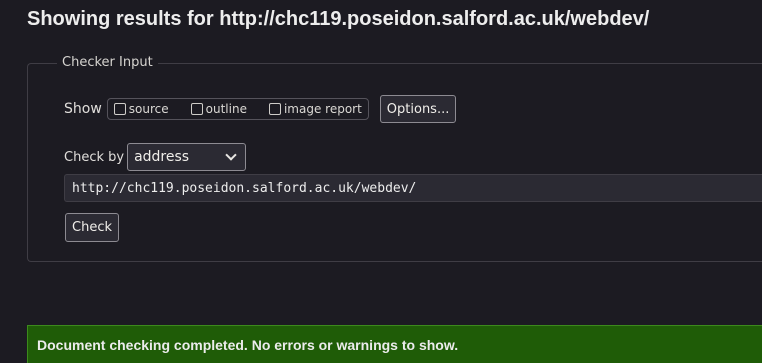 The width and height of the screenshot is (762, 363). Describe the element at coordinates (196, 109) in the screenshot. I see `outline-checkbox` at that location.